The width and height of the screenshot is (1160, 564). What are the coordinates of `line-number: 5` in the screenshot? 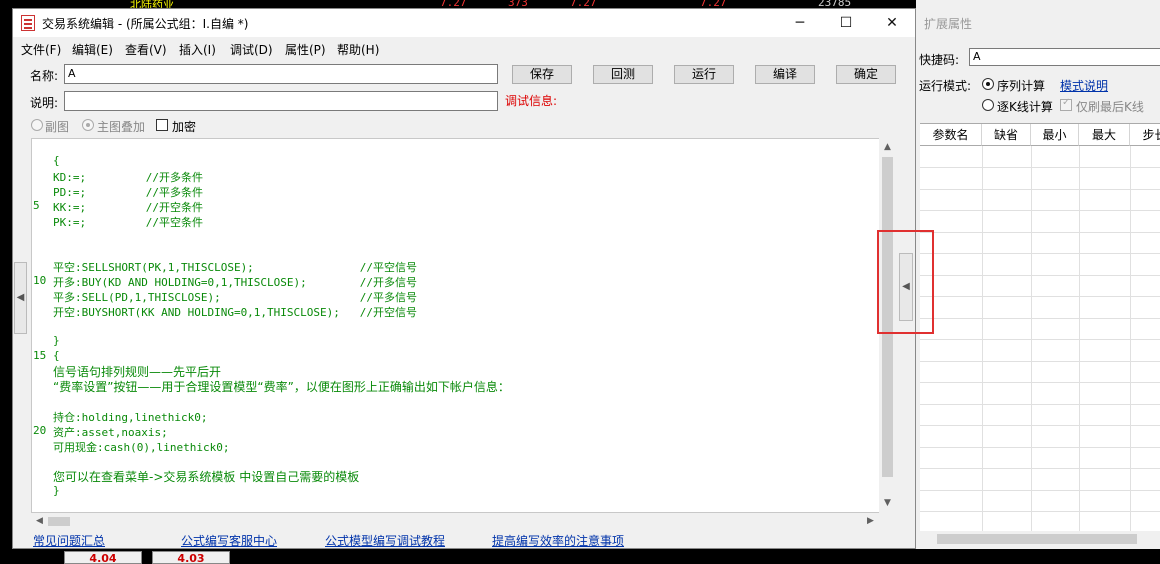 It's located at (36, 205).